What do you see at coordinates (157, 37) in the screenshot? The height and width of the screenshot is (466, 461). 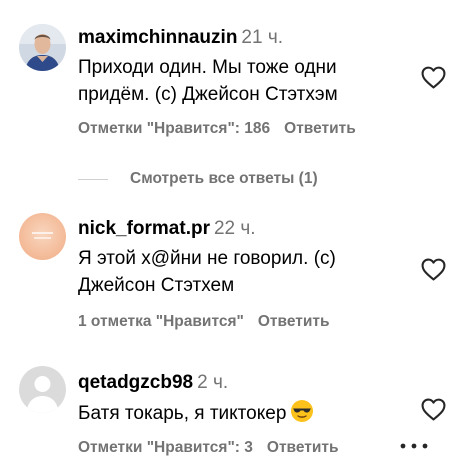 I see `username: maximchinnauzin` at bounding box center [157, 37].